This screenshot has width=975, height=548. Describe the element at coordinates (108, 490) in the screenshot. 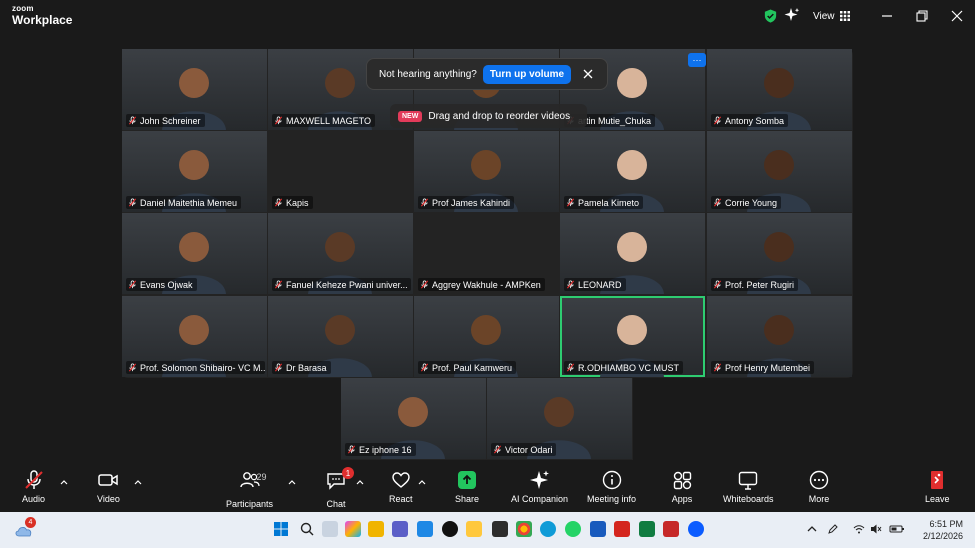

I see `video-button: Video` at that location.